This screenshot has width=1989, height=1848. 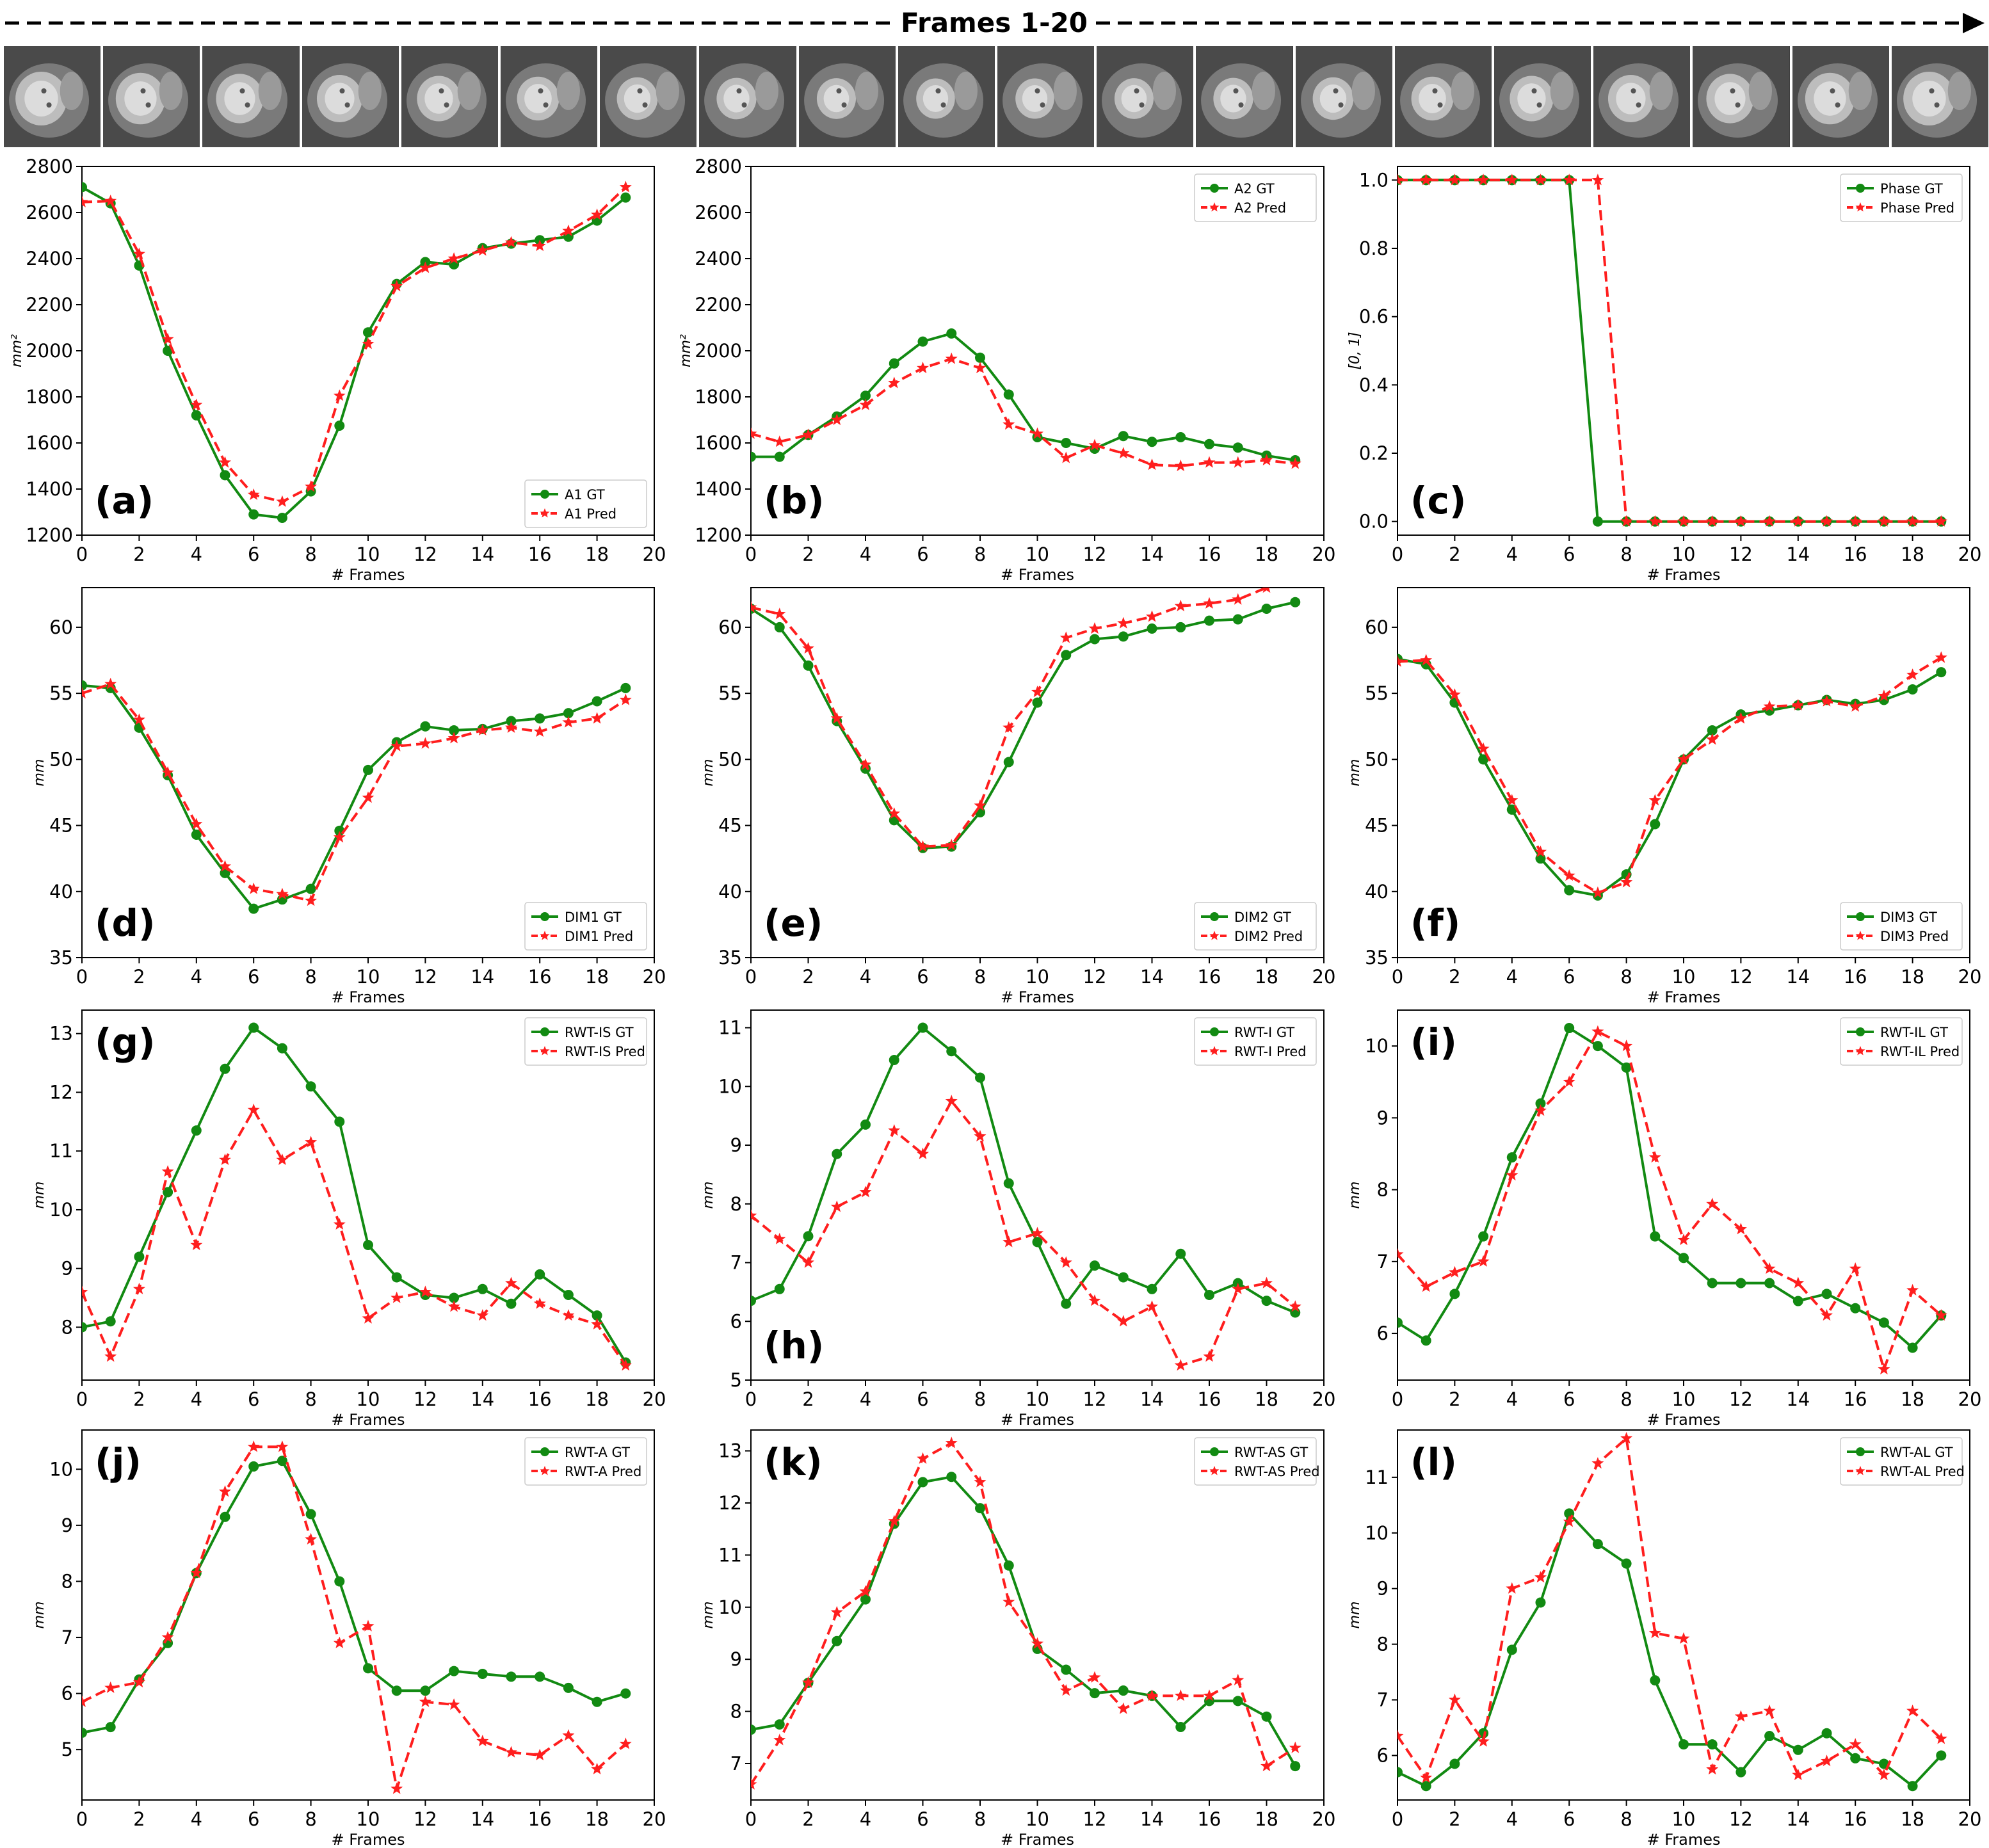 What do you see at coordinates (49, 489) in the screenshot?
I see `y-tick-label: 1400` at bounding box center [49, 489].